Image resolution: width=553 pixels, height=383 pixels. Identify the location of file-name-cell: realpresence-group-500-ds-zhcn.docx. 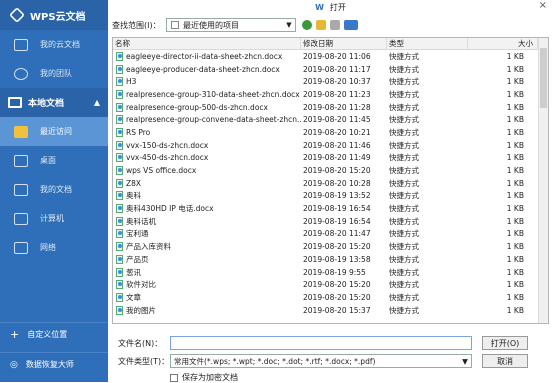
(207, 107).